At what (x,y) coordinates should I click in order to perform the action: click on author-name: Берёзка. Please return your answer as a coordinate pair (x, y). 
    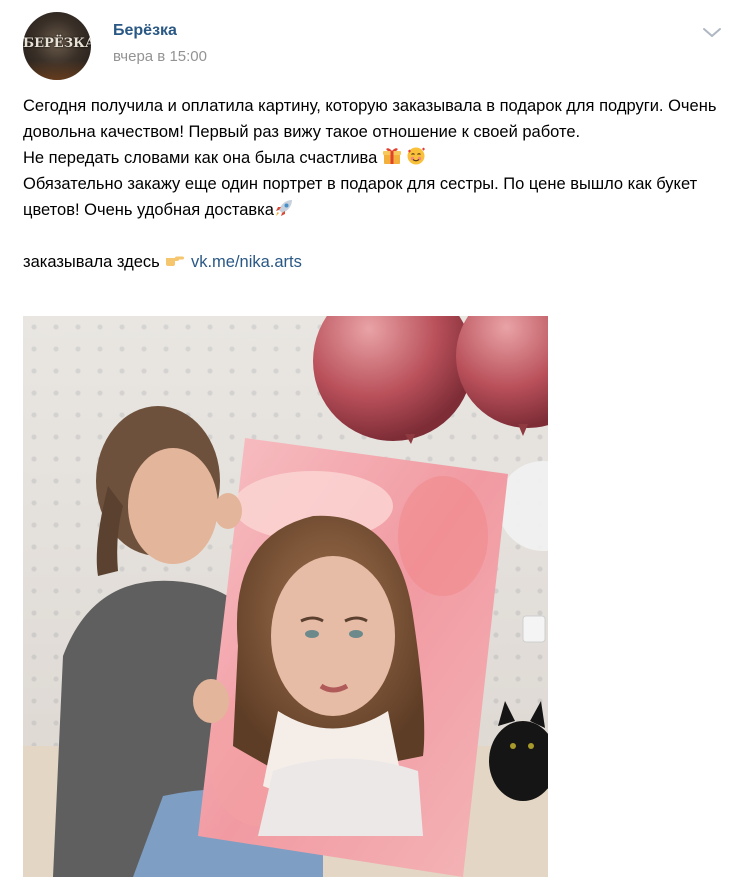
    Looking at the image, I should click on (145, 31).